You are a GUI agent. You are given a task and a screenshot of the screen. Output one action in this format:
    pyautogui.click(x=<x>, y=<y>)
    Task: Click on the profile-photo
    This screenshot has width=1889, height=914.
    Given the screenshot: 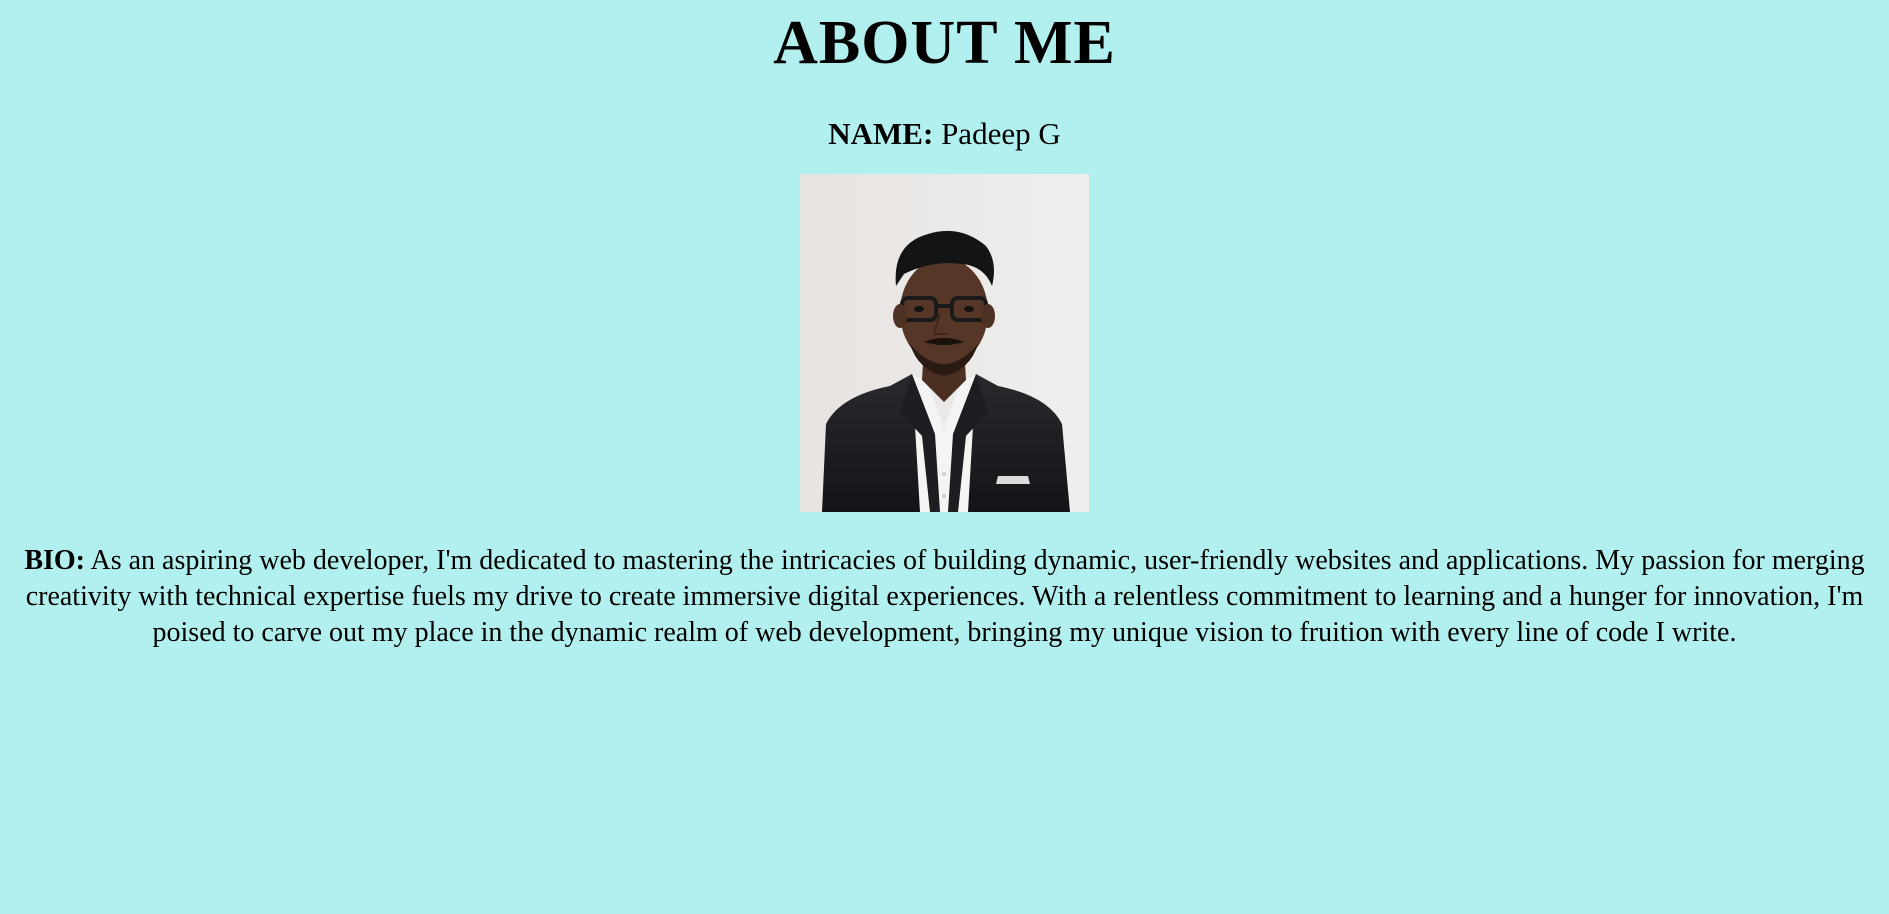 What is the action you would take?
    pyautogui.click(x=944, y=343)
    